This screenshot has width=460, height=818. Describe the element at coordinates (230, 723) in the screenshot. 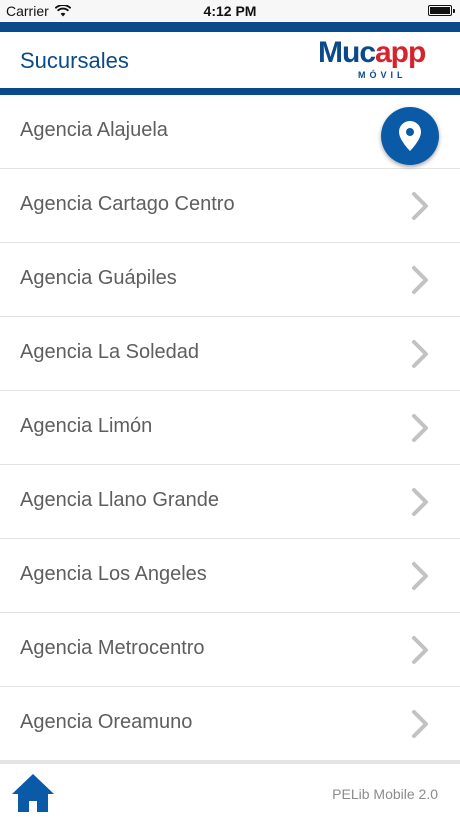

I see `list-item: Agencia Oreamuno` at that location.